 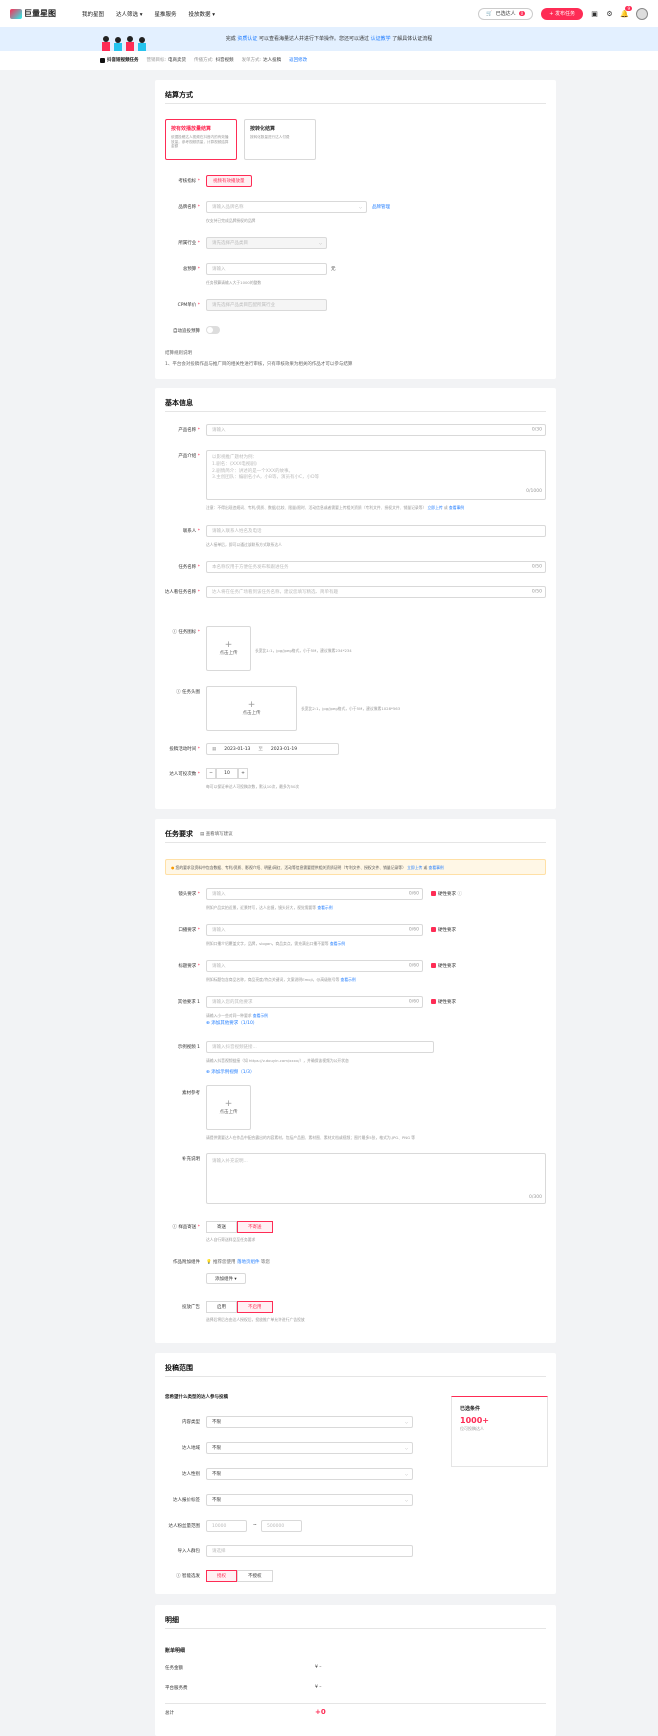 I want to click on logo-icon, so click(x=16, y=13).